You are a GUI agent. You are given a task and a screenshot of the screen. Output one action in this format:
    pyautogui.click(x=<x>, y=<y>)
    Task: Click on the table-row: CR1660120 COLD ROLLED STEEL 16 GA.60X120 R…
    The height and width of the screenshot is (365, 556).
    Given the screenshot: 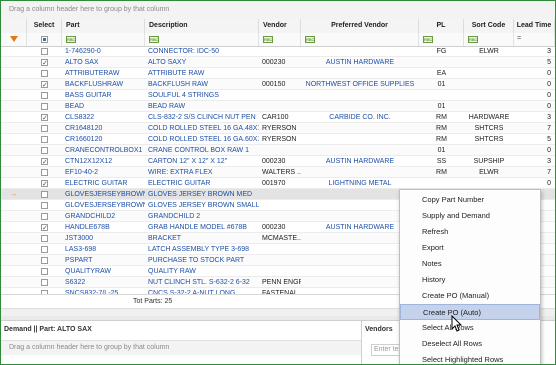 What is the action you would take?
    pyautogui.click(x=278, y=139)
    